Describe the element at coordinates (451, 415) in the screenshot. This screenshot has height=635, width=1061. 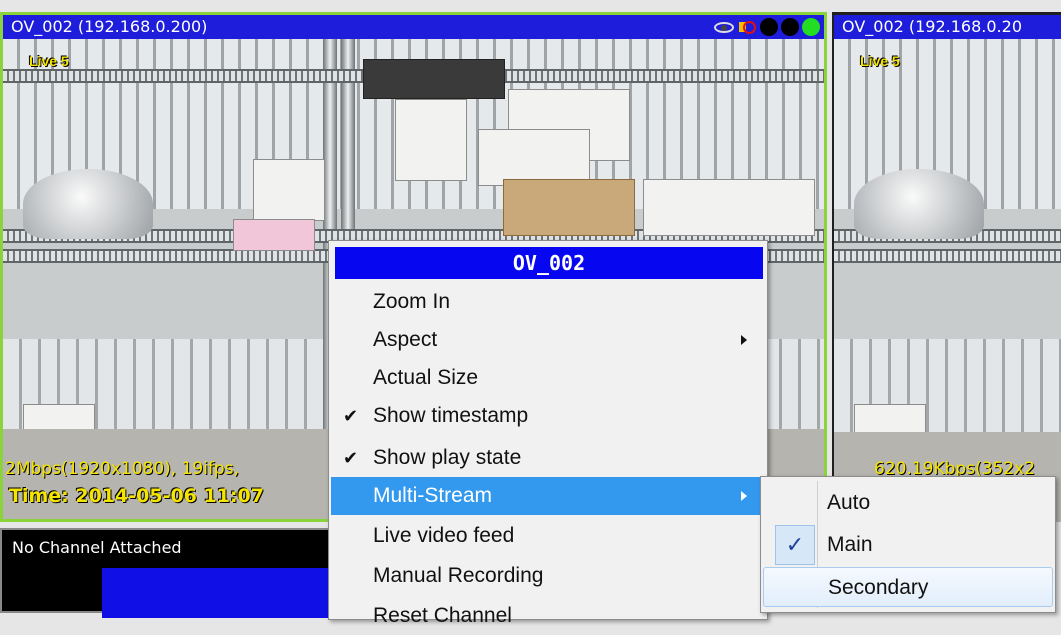
I see `menu-item-label: Show timestamp` at that location.